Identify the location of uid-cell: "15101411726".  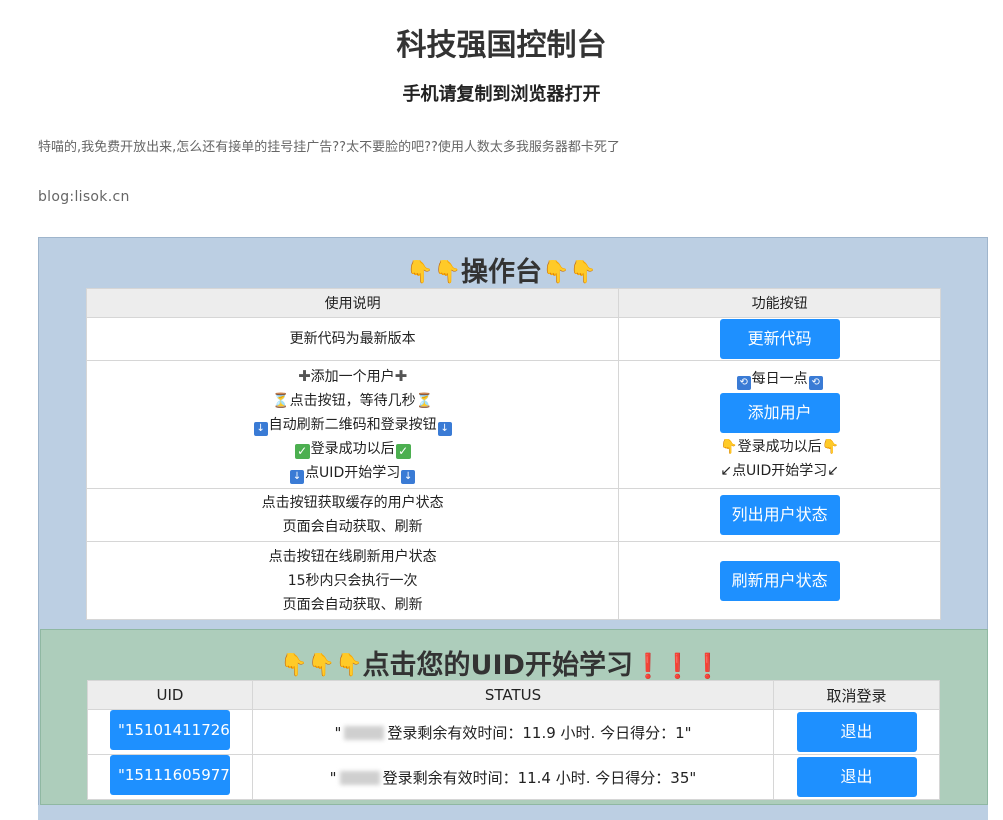
(170, 732).